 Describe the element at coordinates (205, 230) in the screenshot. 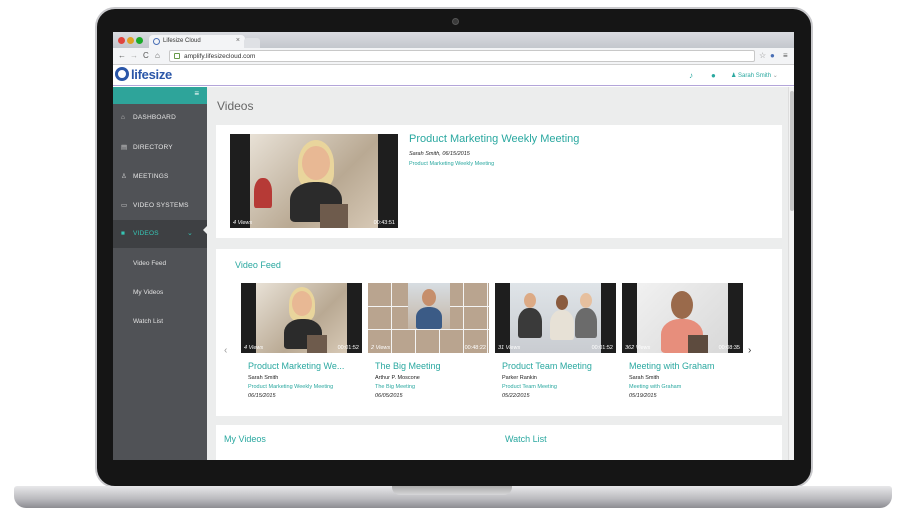

I see `active-item-pointer` at that location.